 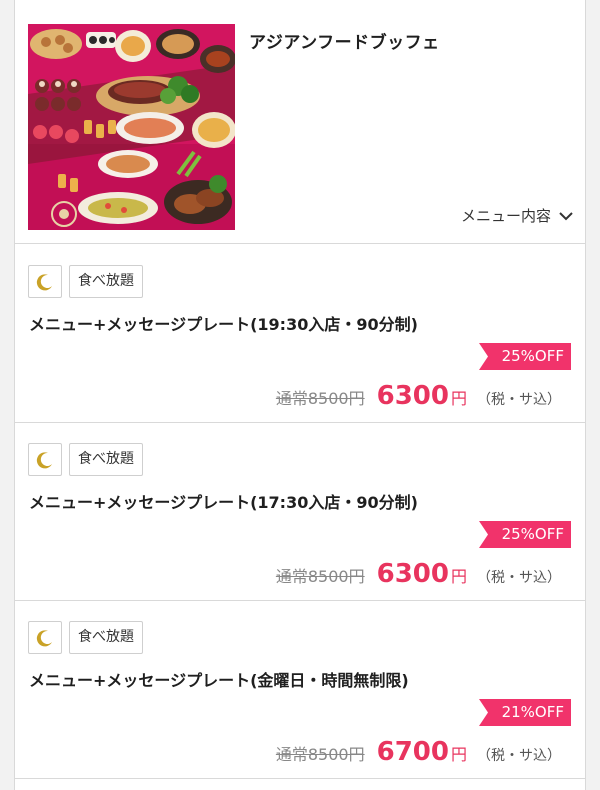 What do you see at coordinates (412, 752) in the screenshot?
I see `sale-price: 6700` at bounding box center [412, 752].